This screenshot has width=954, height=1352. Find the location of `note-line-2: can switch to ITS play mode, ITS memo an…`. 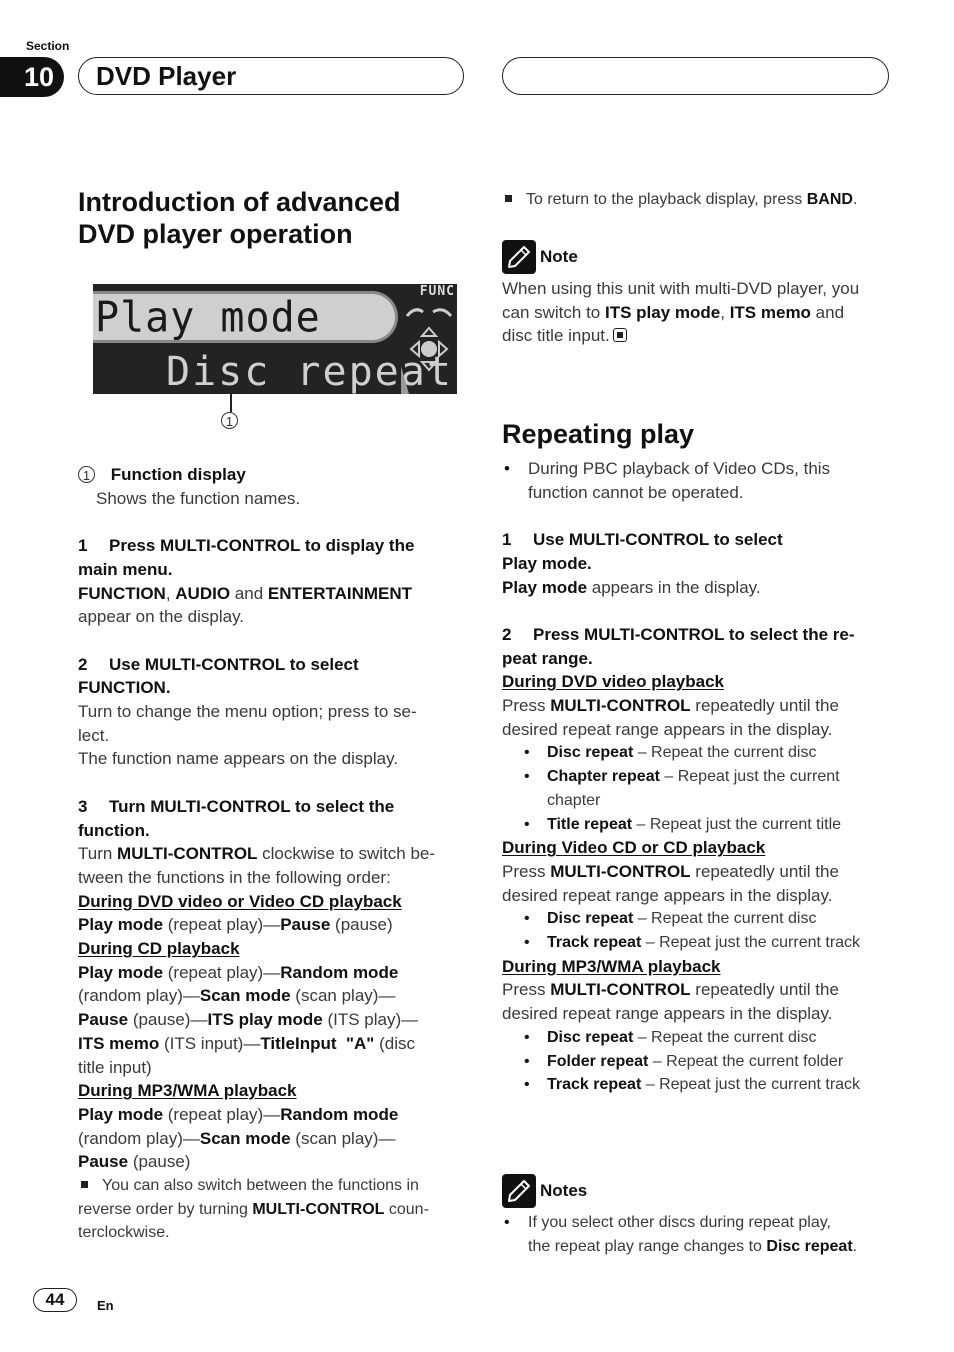

note-line-2: can switch to ITS play mode, ITS memo an… is located at coordinates (673, 312).